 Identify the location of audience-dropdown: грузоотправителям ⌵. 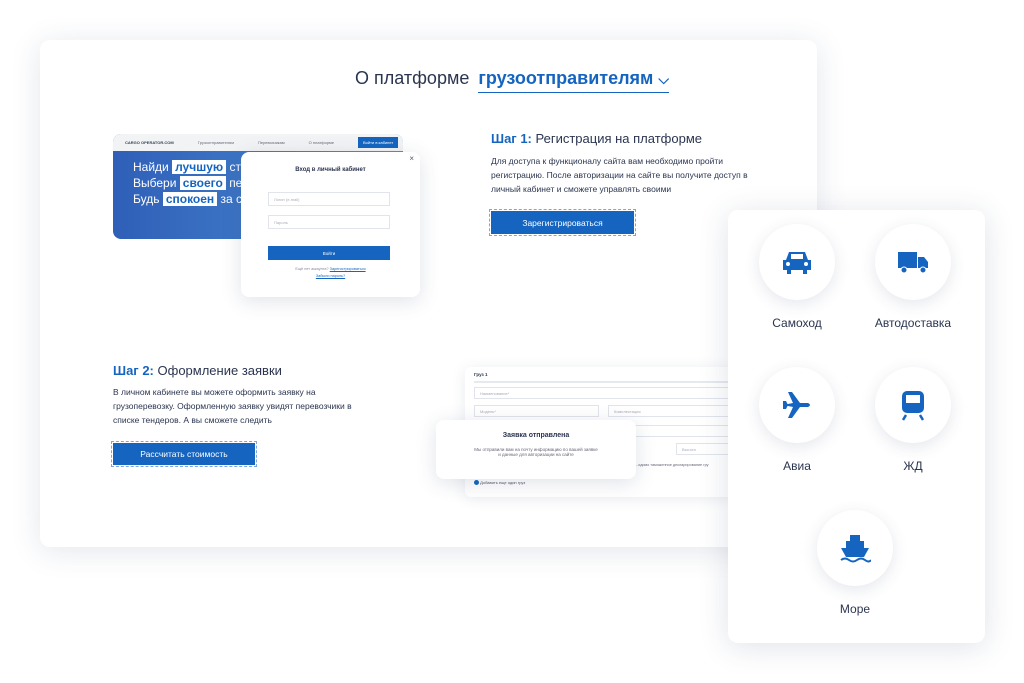
(573, 80).